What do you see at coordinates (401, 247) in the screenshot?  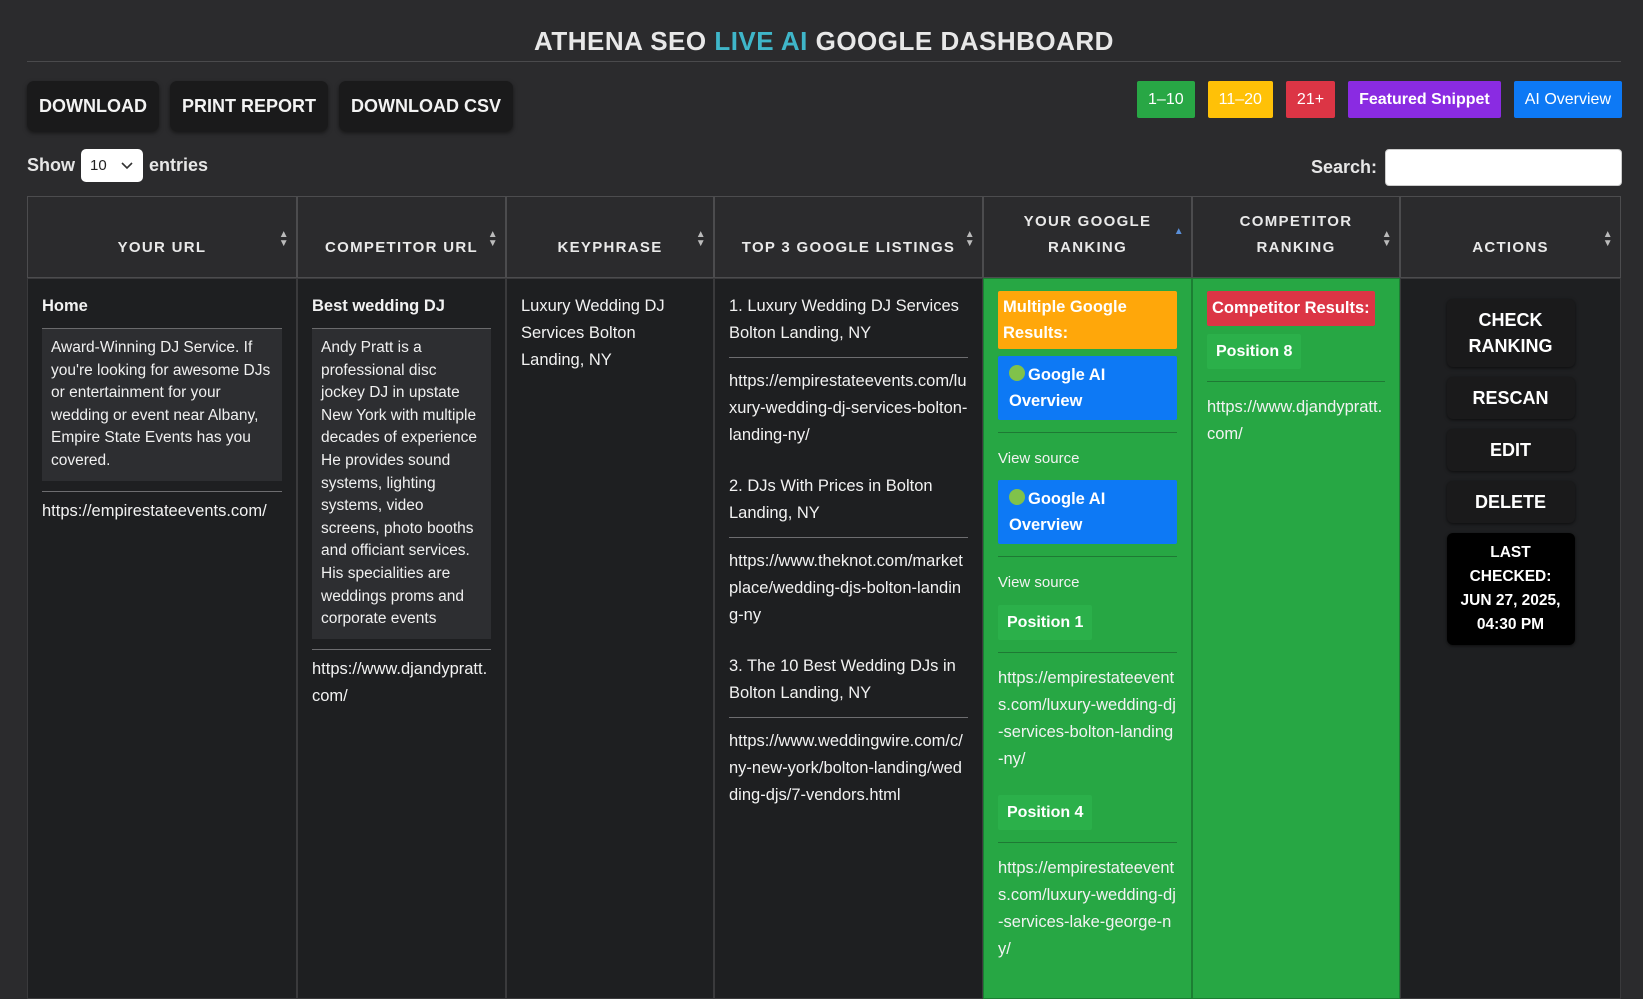 I see `header-label: COMPETITOR URL` at bounding box center [401, 247].